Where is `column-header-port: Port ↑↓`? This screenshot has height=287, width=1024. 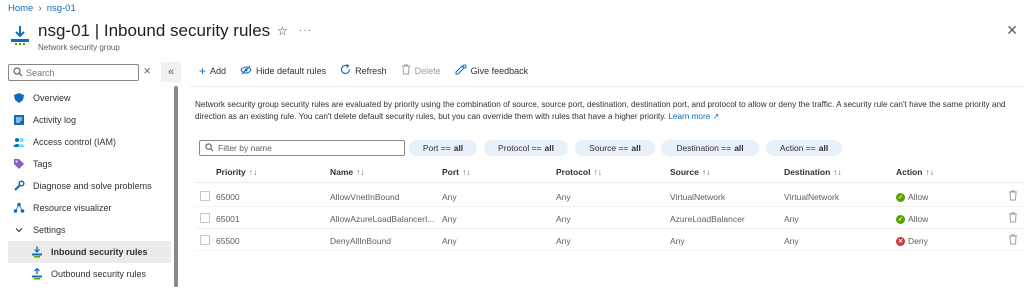
column-header-port: Port ↑↓ is located at coordinates (456, 172).